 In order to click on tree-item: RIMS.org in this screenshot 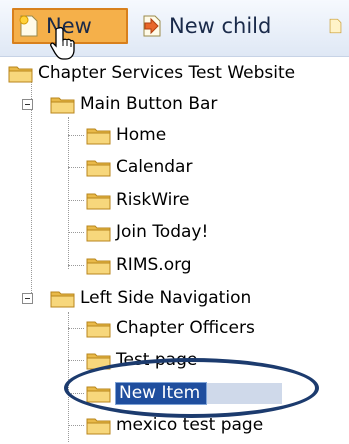, I will do `click(139, 265)`.